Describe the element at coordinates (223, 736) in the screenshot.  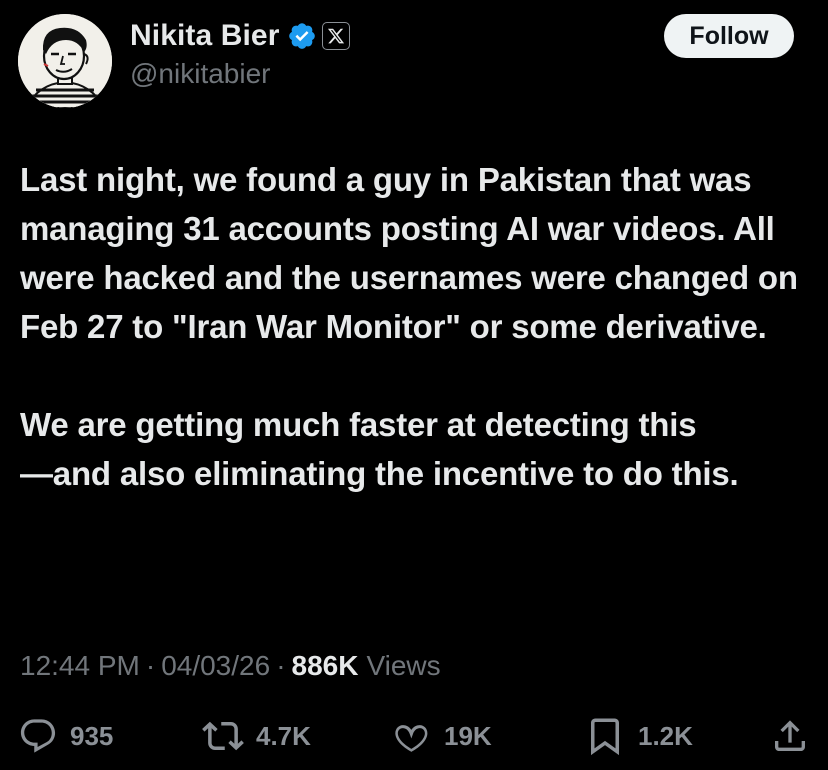
I see `repost-arrows-icon` at that location.